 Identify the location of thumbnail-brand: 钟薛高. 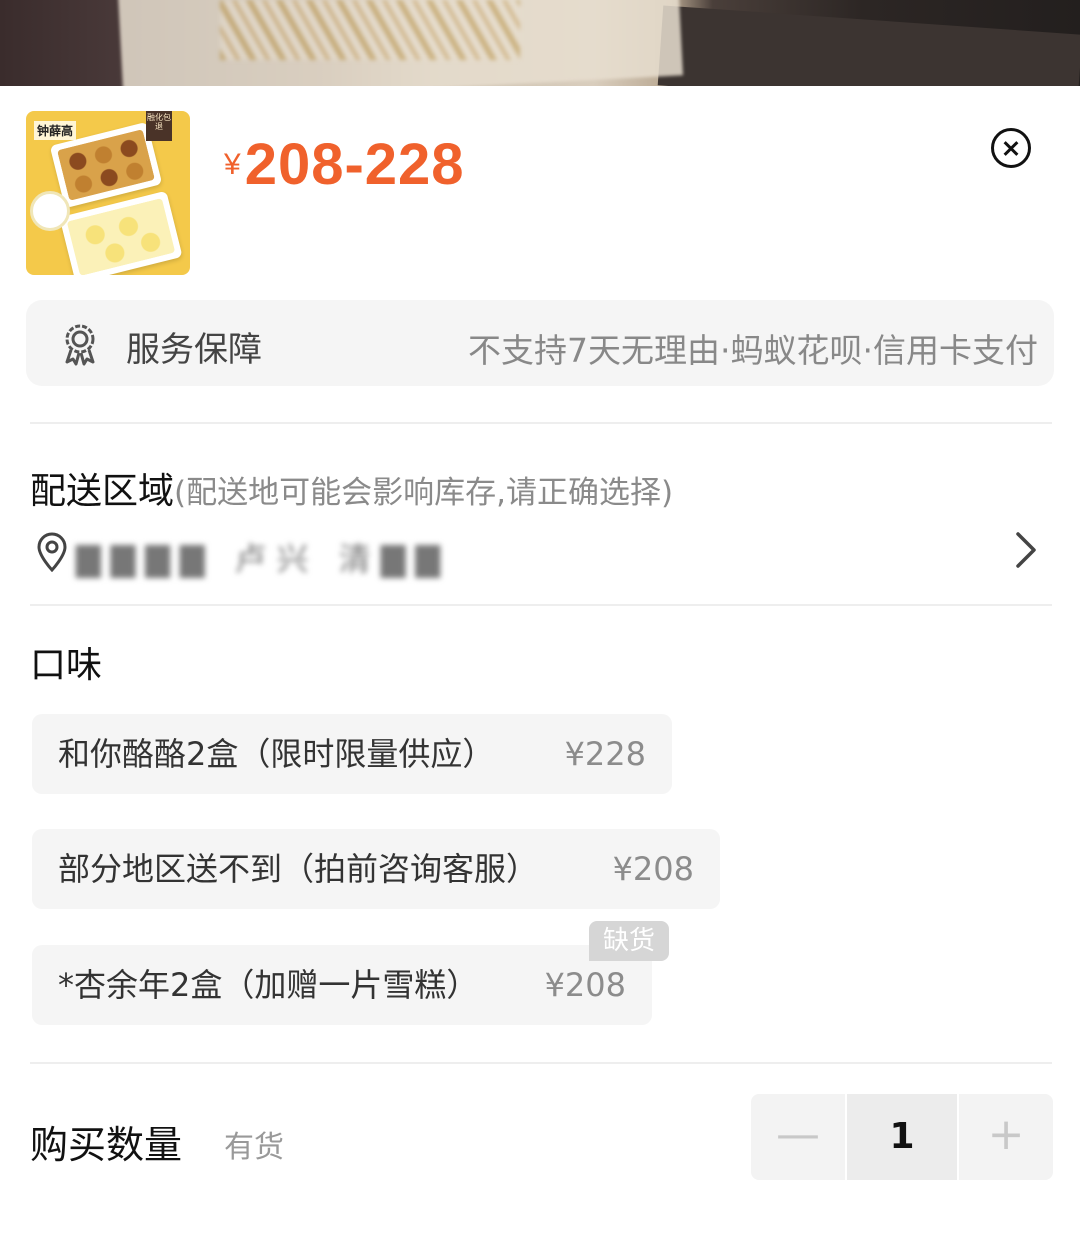
(55, 130).